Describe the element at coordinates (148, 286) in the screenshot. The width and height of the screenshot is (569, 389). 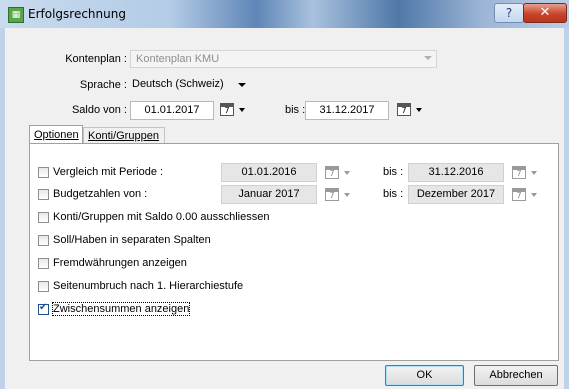
I see `seitenumbruch-label: Seitenumbruch nach 1. Hierarchiestufe` at that location.